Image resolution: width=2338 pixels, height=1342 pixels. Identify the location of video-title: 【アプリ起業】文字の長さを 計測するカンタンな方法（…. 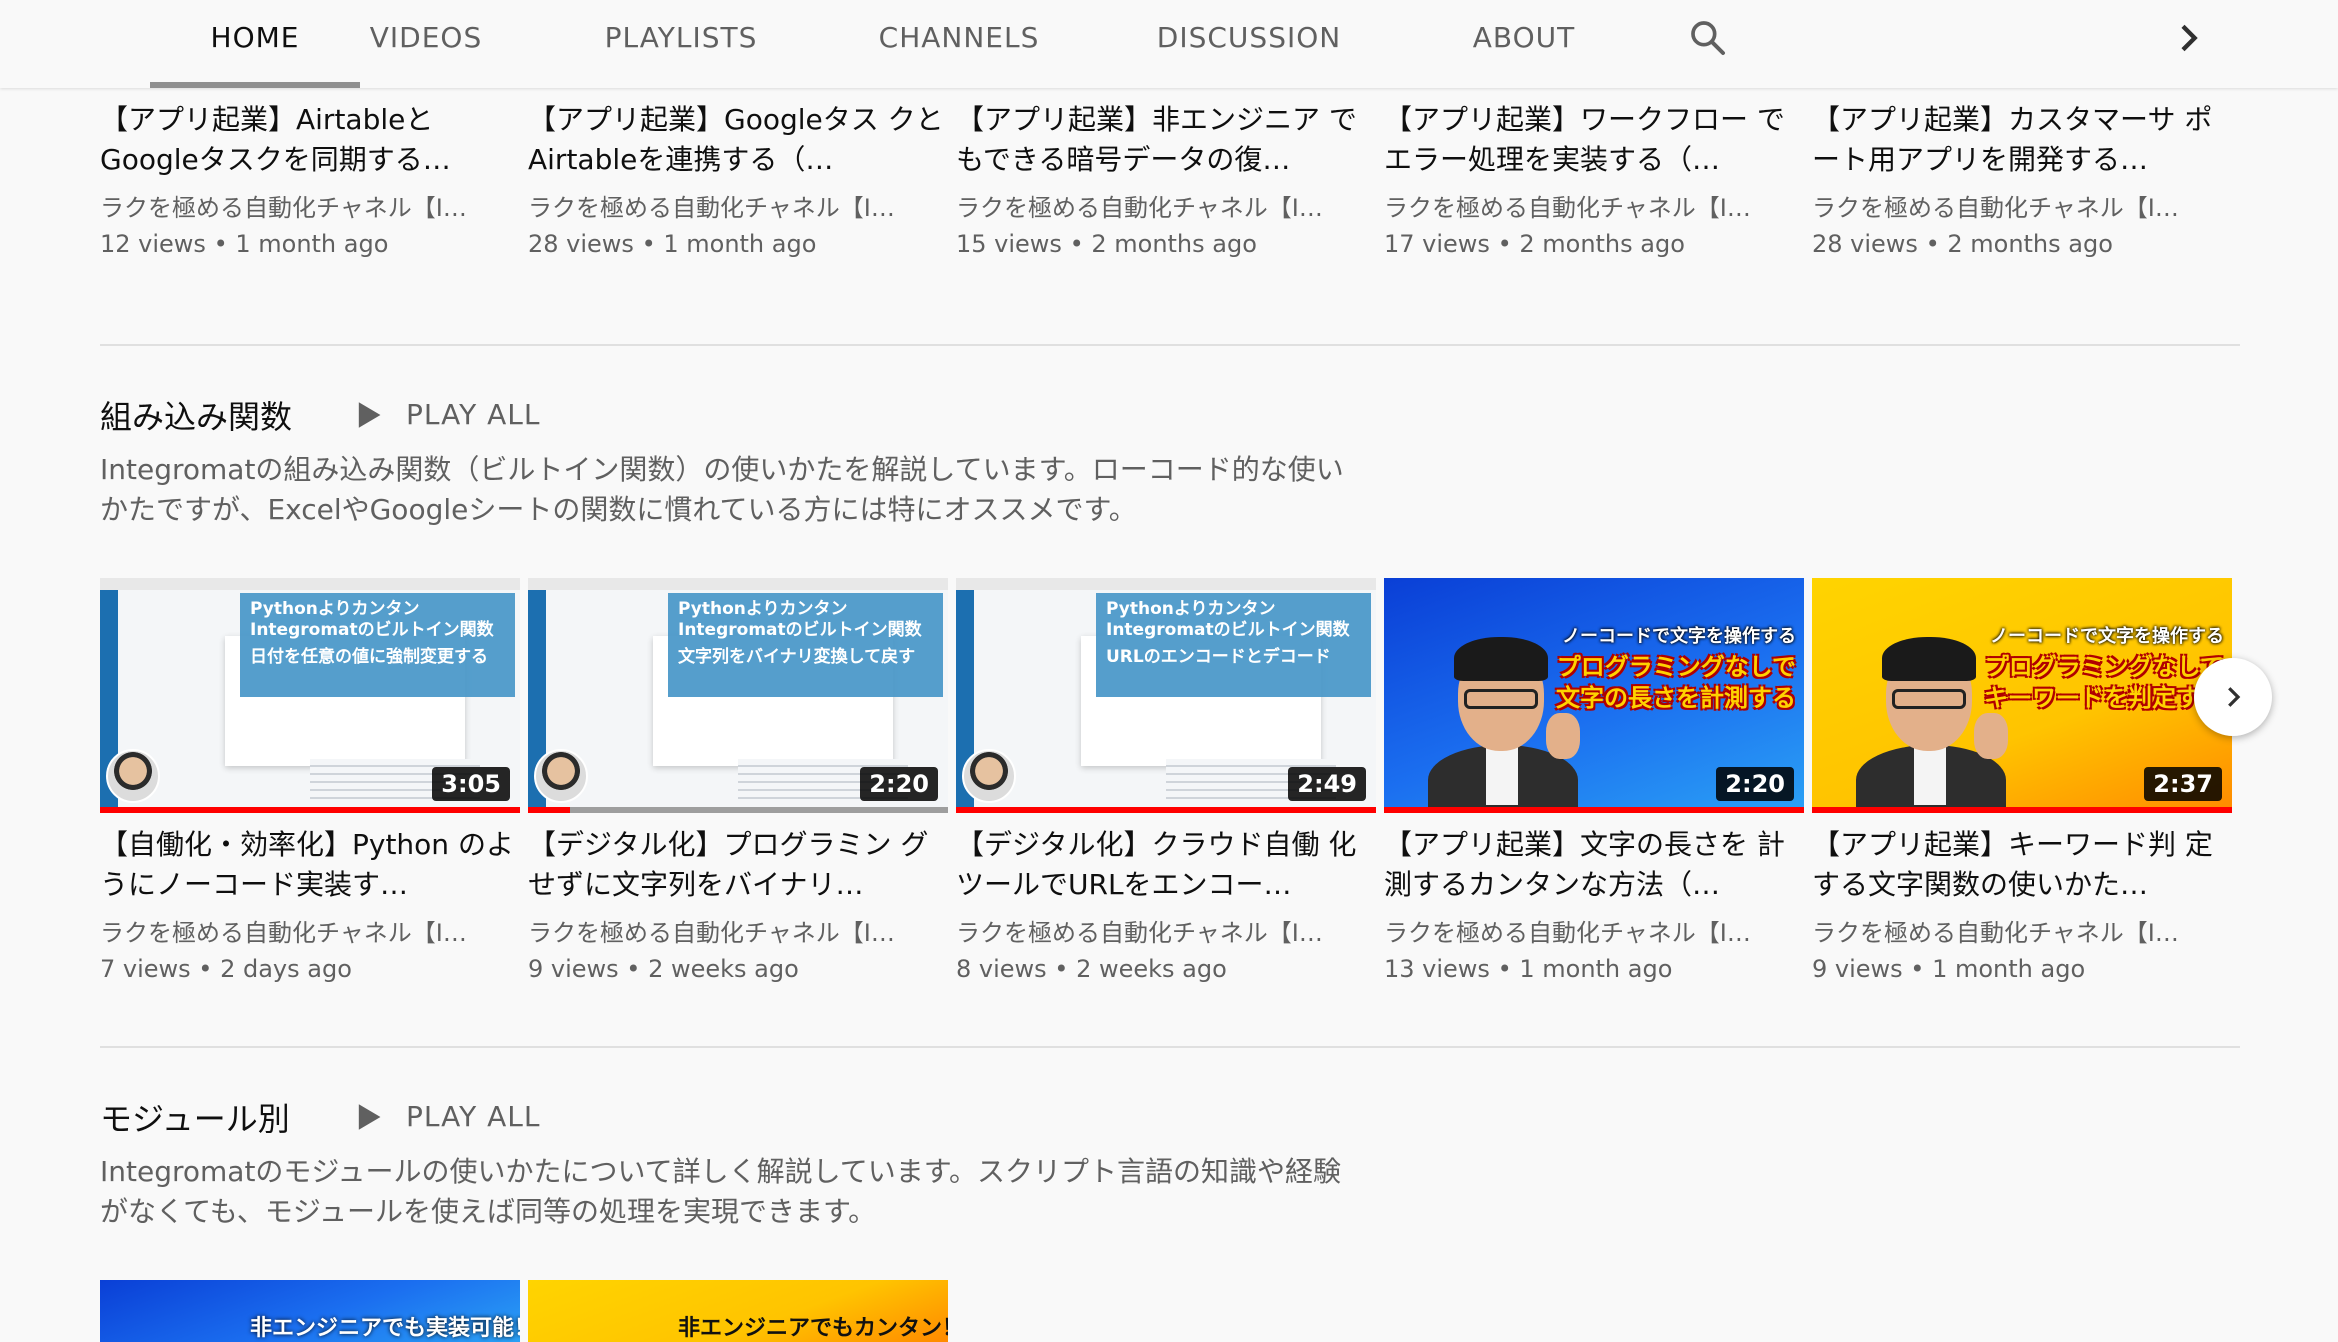
(1594, 865).